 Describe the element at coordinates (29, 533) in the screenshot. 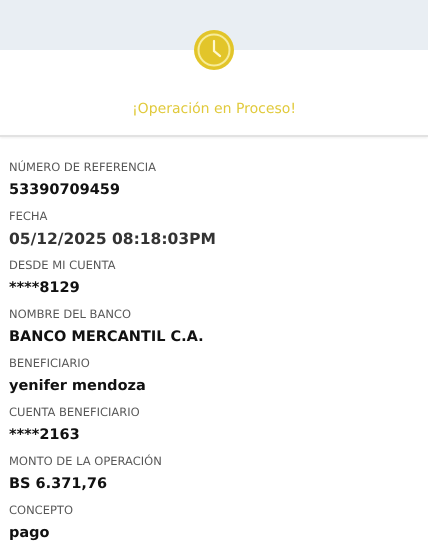

I see `field-value: pago` at that location.